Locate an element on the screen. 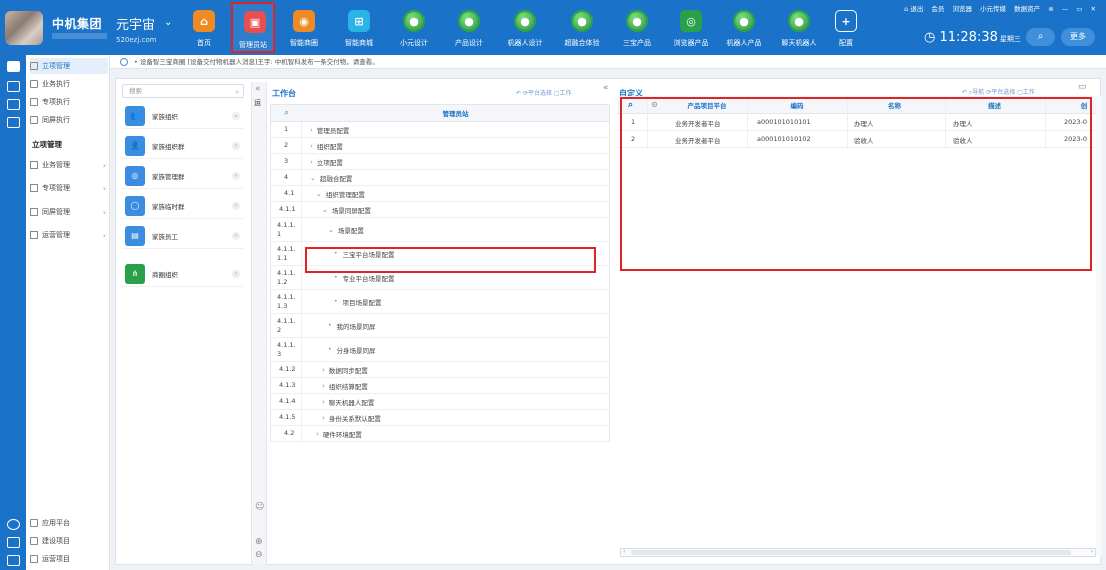  search-icon: ⌕ is located at coordinates (286, 113).